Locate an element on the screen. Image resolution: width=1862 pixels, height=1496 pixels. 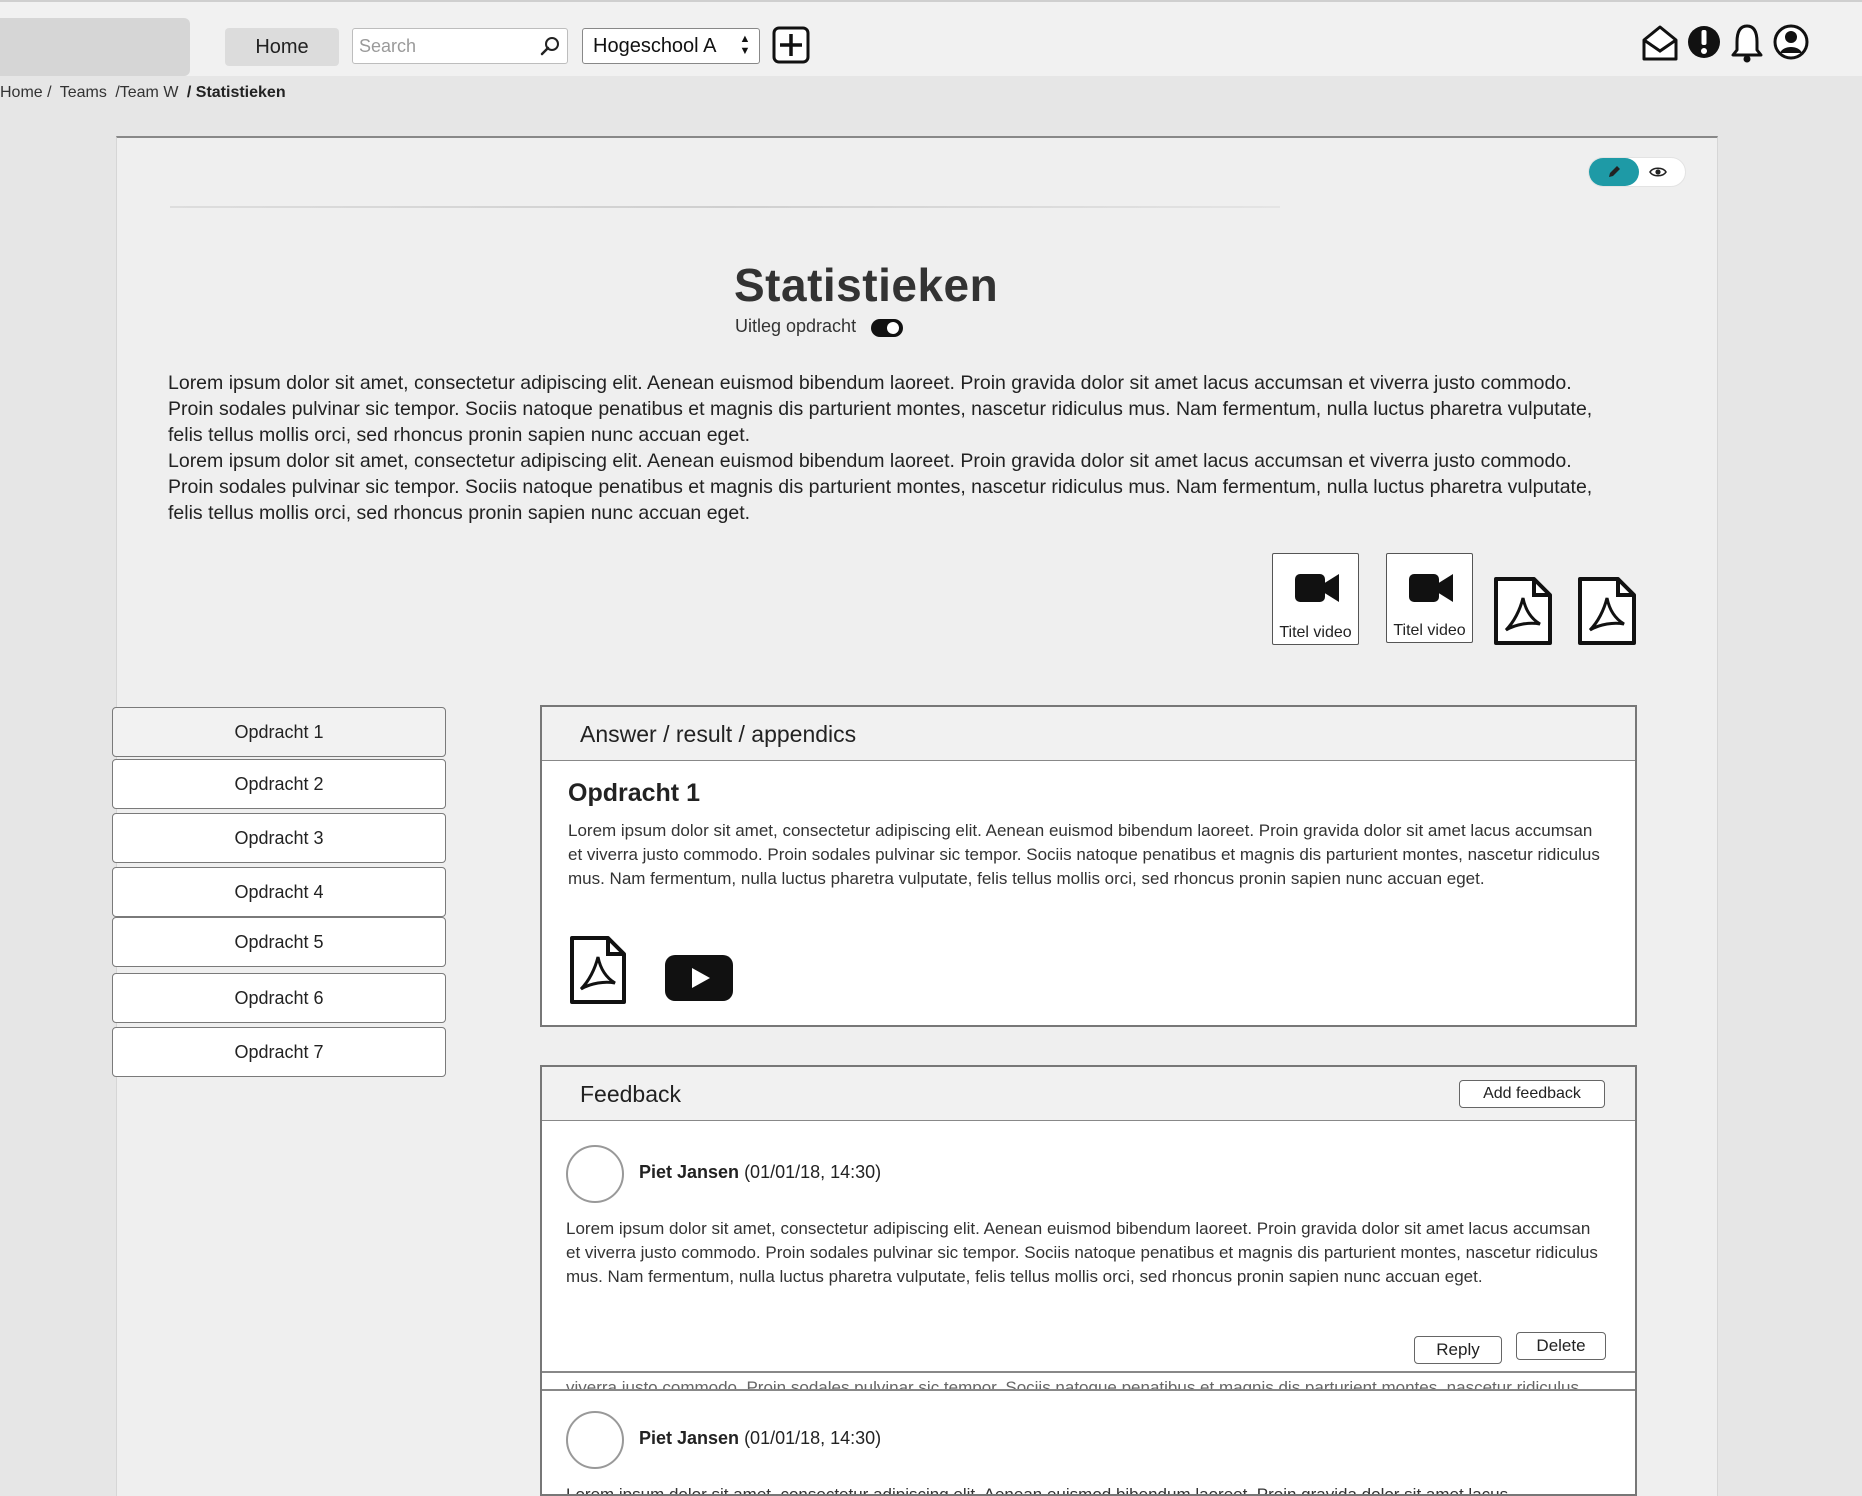
uitleg-label: Uitleg opdracht is located at coordinates (796, 326).